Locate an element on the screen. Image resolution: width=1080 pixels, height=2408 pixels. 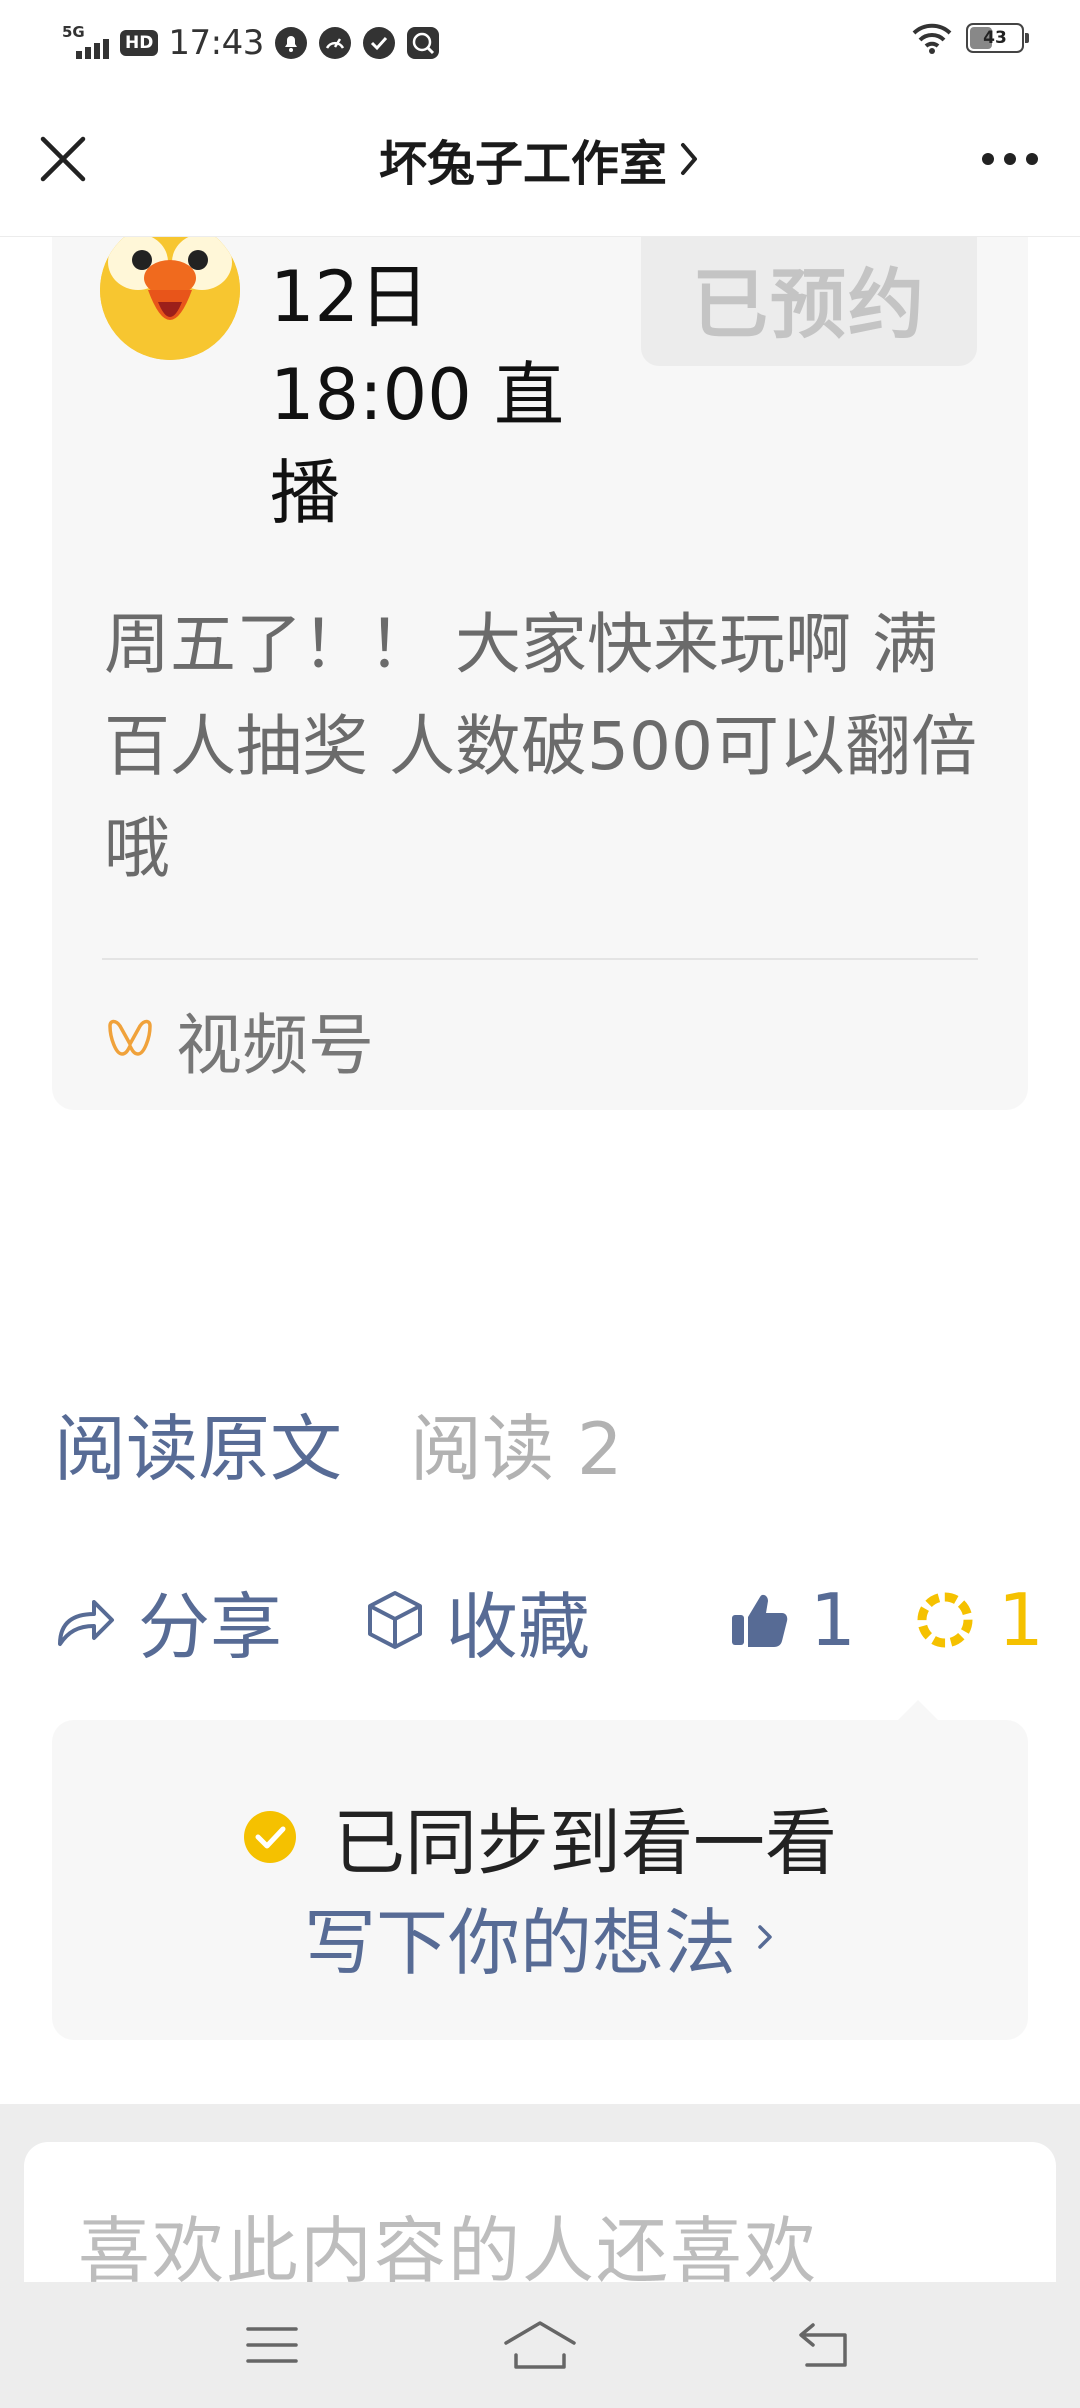
duck-avatar-icon is located at coordinates (170, 290).